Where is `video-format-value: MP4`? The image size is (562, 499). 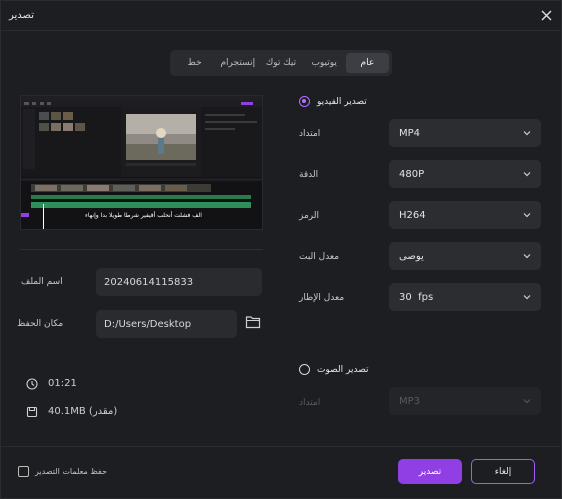
video-format-value: MP4 is located at coordinates (410, 133).